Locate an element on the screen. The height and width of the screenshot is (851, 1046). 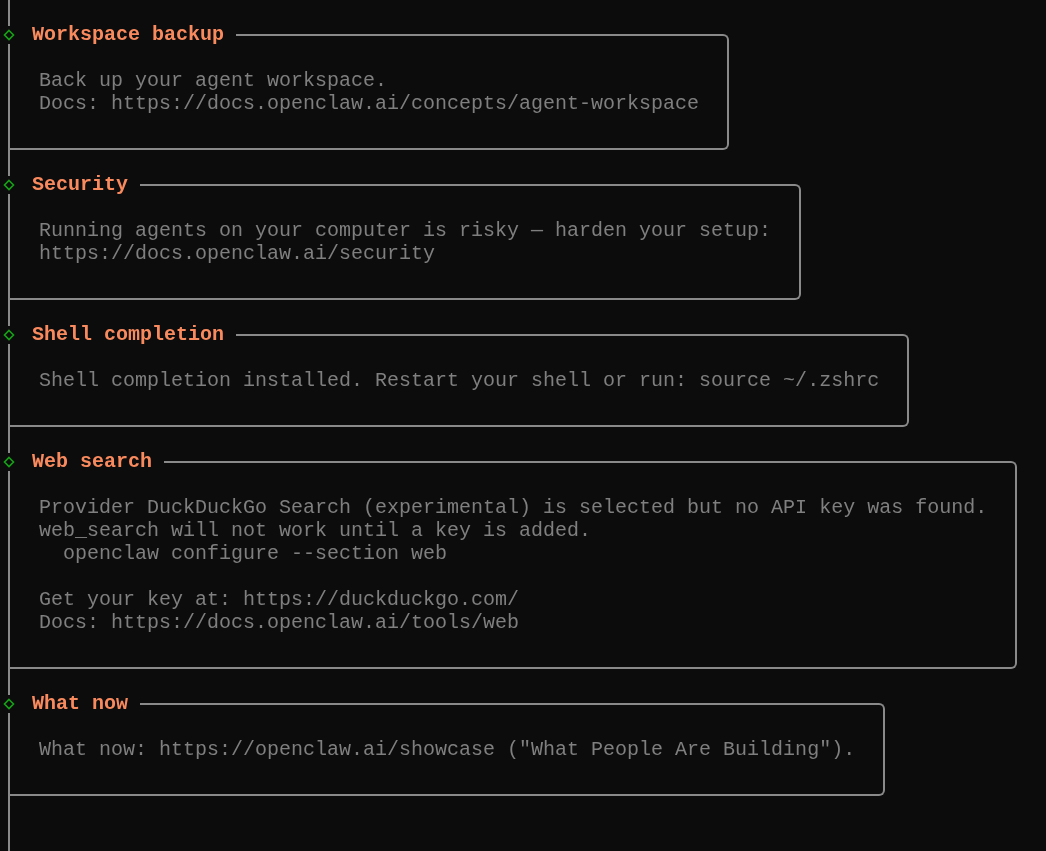
section-title: What now is located at coordinates (80, 703).